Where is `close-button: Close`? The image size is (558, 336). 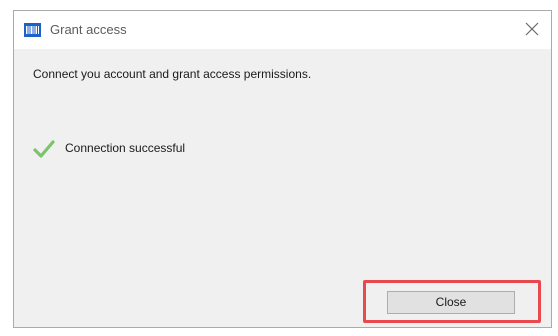 close-button: Close is located at coordinates (451, 302).